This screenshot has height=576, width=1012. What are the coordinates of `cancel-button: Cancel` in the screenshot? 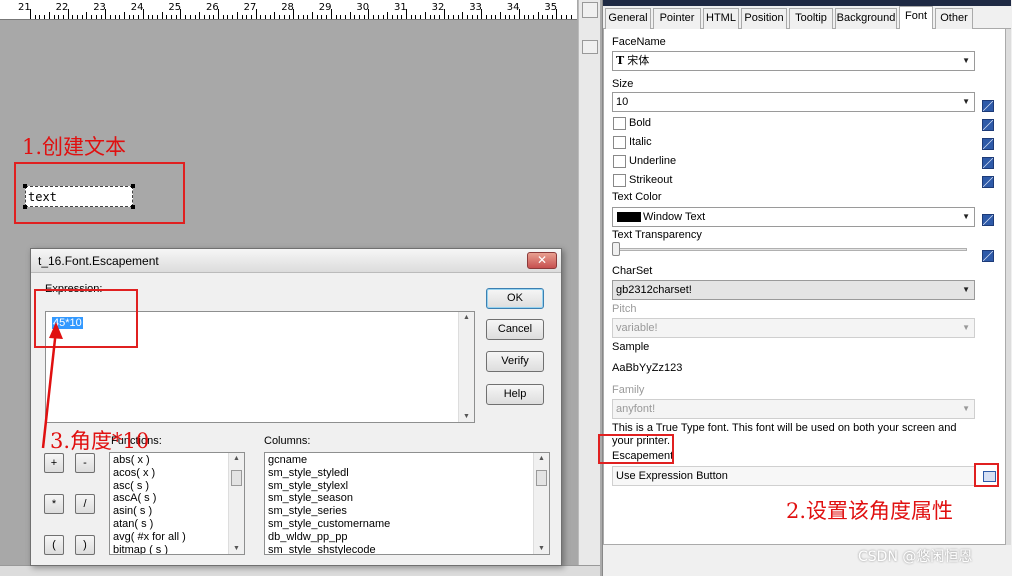 It's located at (515, 329).